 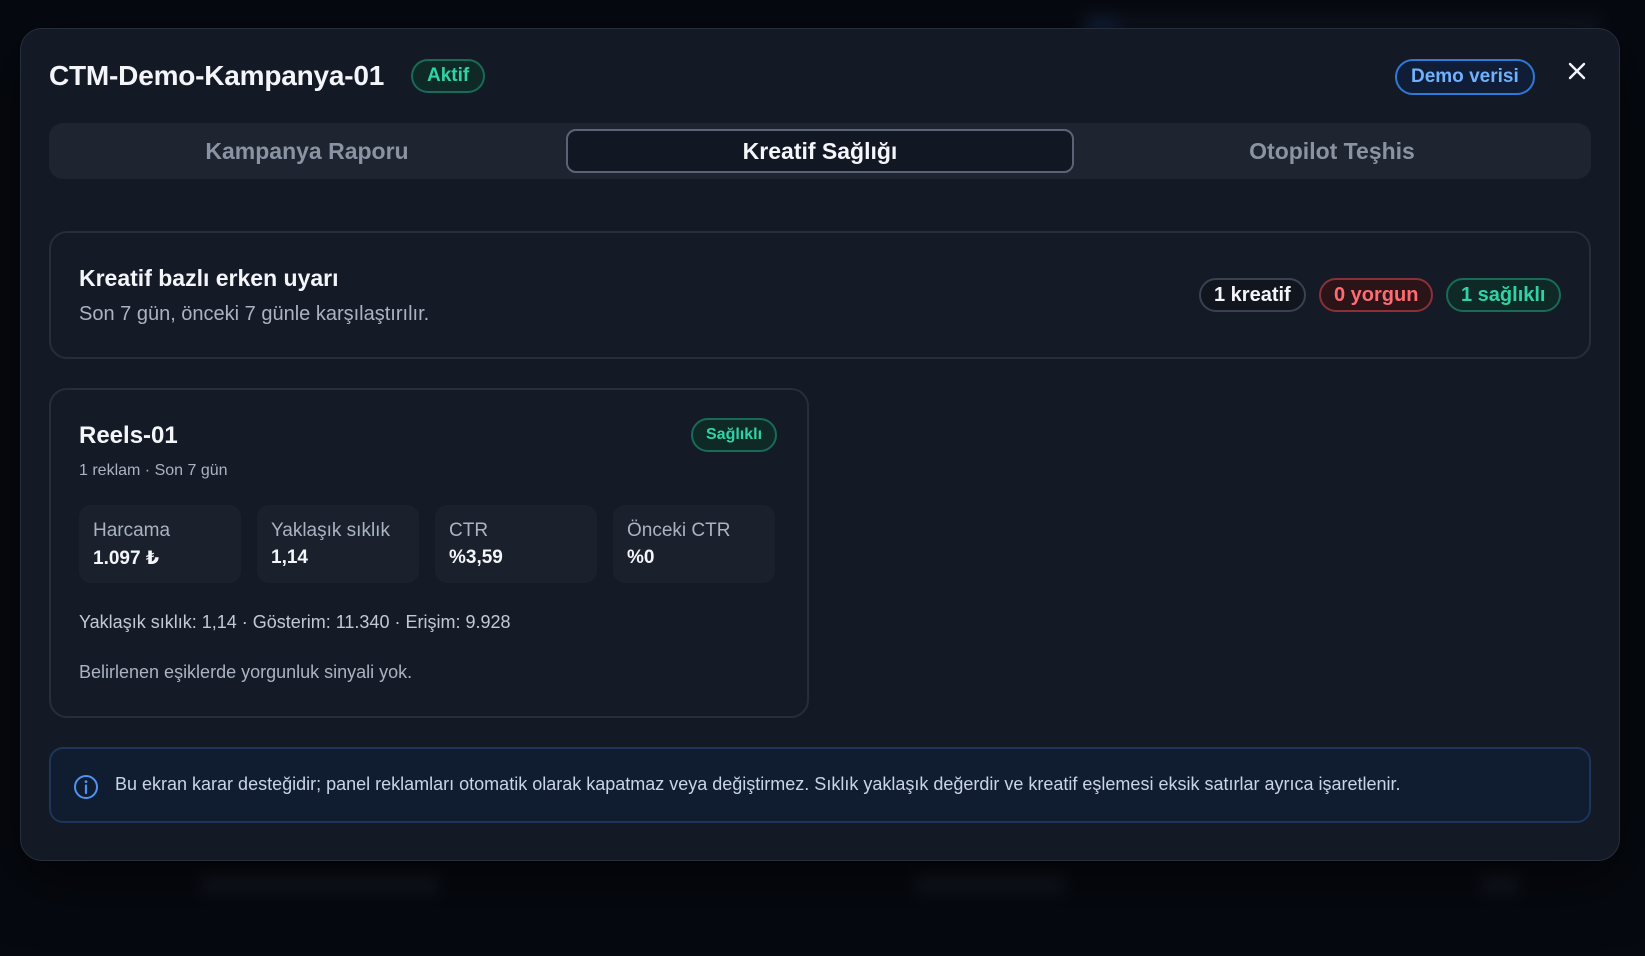 What do you see at coordinates (126, 558) in the screenshot?
I see `metric-value: 1.097 ₺` at bounding box center [126, 558].